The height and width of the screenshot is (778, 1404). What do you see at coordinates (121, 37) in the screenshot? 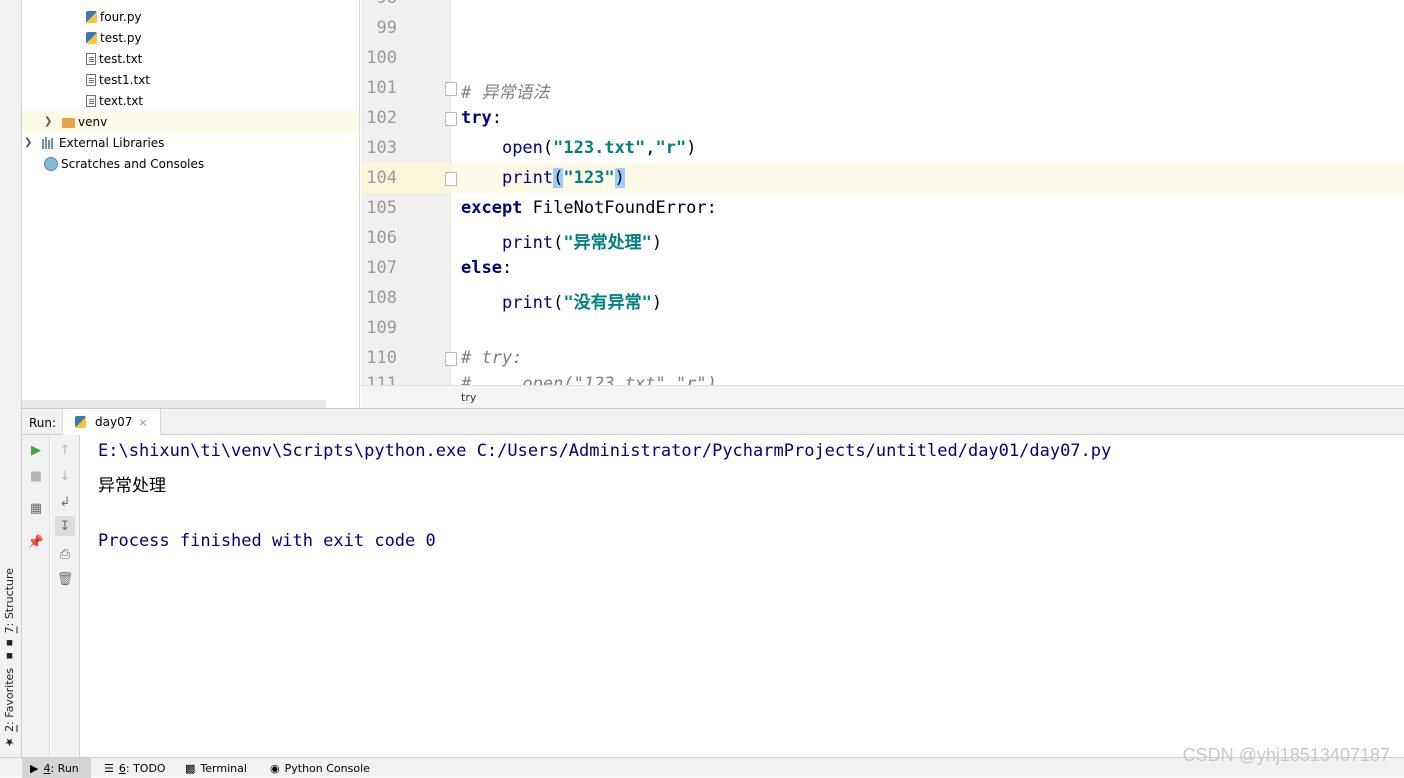
I see `tree-item-label: test.py` at bounding box center [121, 37].